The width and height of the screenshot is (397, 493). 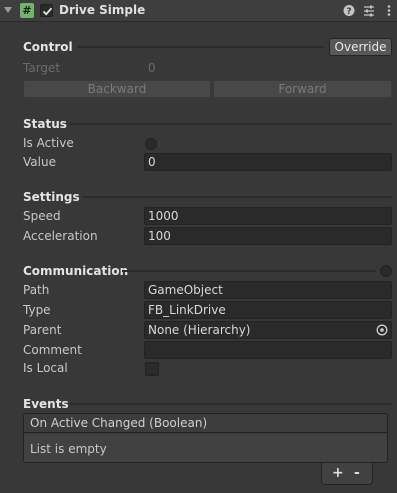 I want to click on acceleration-label: Acceleration, so click(x=60, y=236).